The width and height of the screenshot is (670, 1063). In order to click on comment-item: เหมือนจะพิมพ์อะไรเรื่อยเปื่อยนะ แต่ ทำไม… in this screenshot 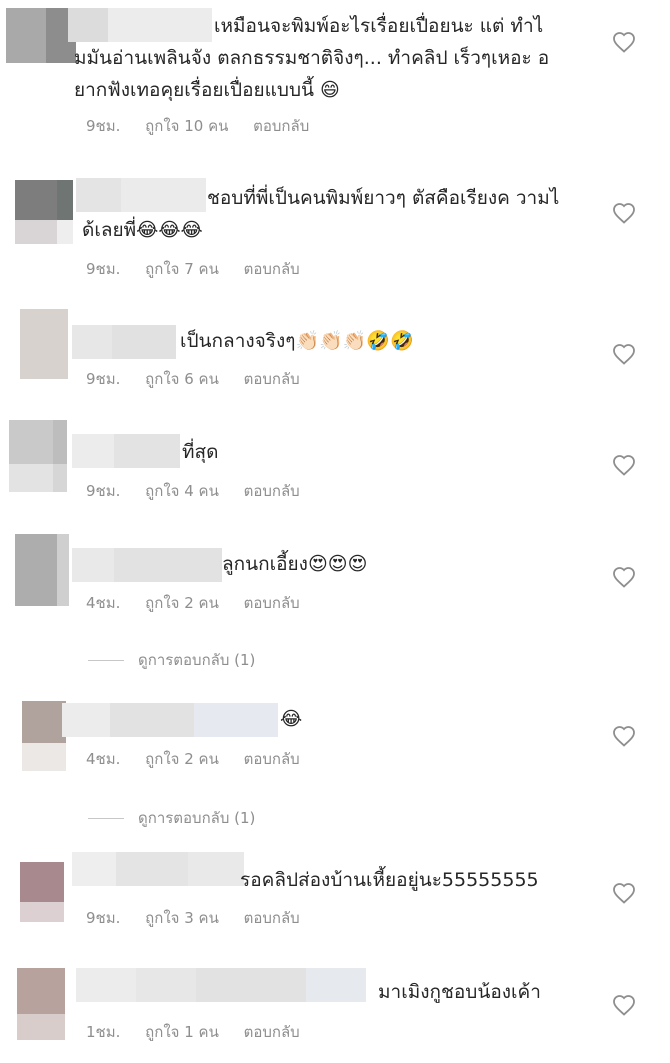, I will do `click(335, 72)`.